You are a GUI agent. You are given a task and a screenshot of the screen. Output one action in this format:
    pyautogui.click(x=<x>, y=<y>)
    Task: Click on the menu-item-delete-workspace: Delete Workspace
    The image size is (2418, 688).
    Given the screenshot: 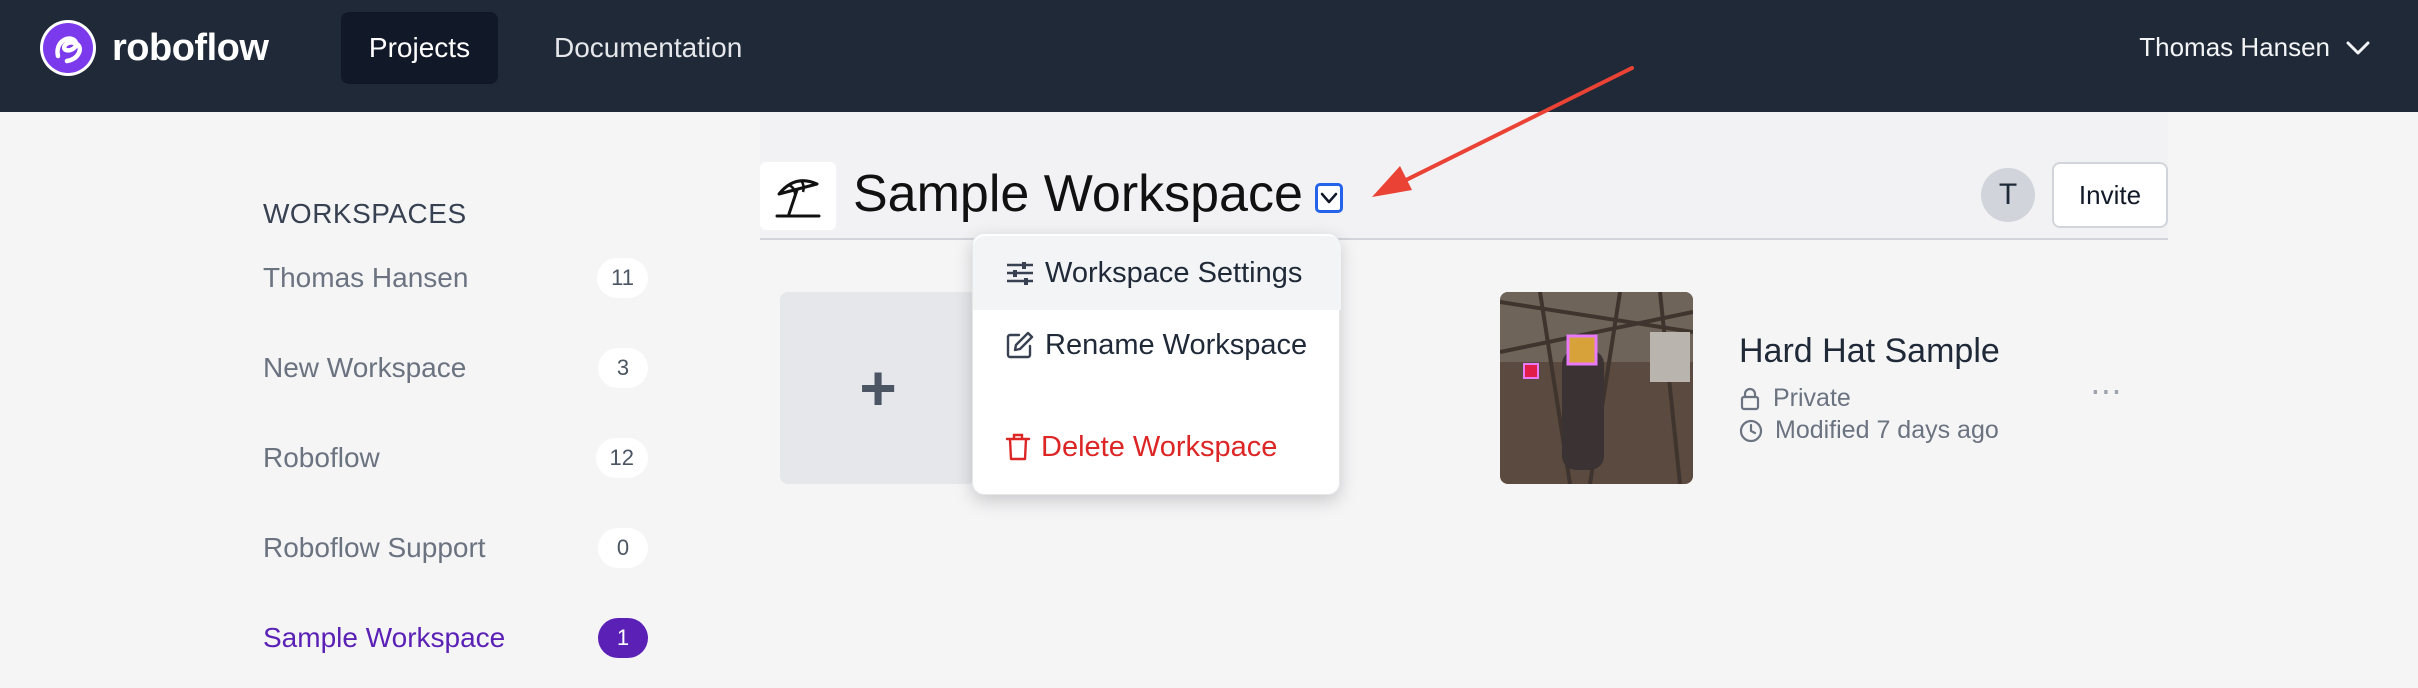 What is the action you would take?
    pyautogui.click(x=1157, y=447)
    